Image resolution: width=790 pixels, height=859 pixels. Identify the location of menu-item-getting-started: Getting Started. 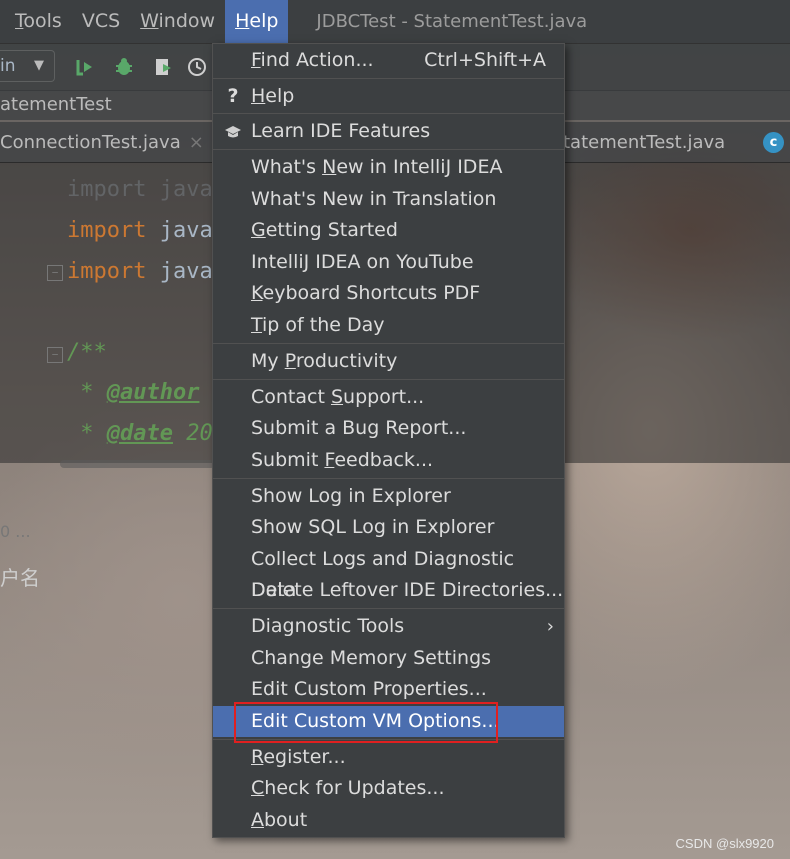
(388, 230).